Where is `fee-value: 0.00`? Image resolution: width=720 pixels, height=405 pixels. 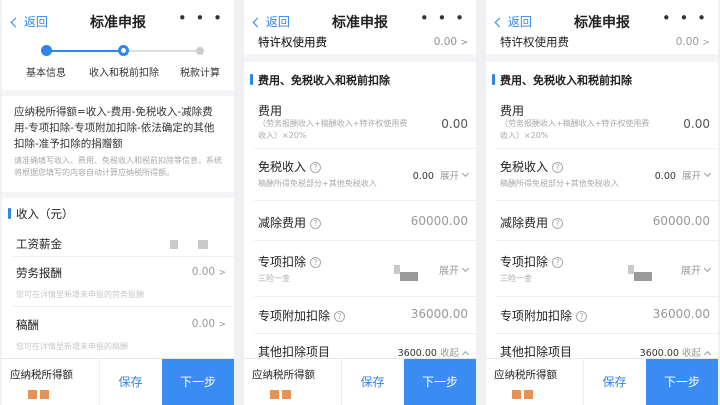
fee-value: 0.00 is located at coordinates (696, 124).